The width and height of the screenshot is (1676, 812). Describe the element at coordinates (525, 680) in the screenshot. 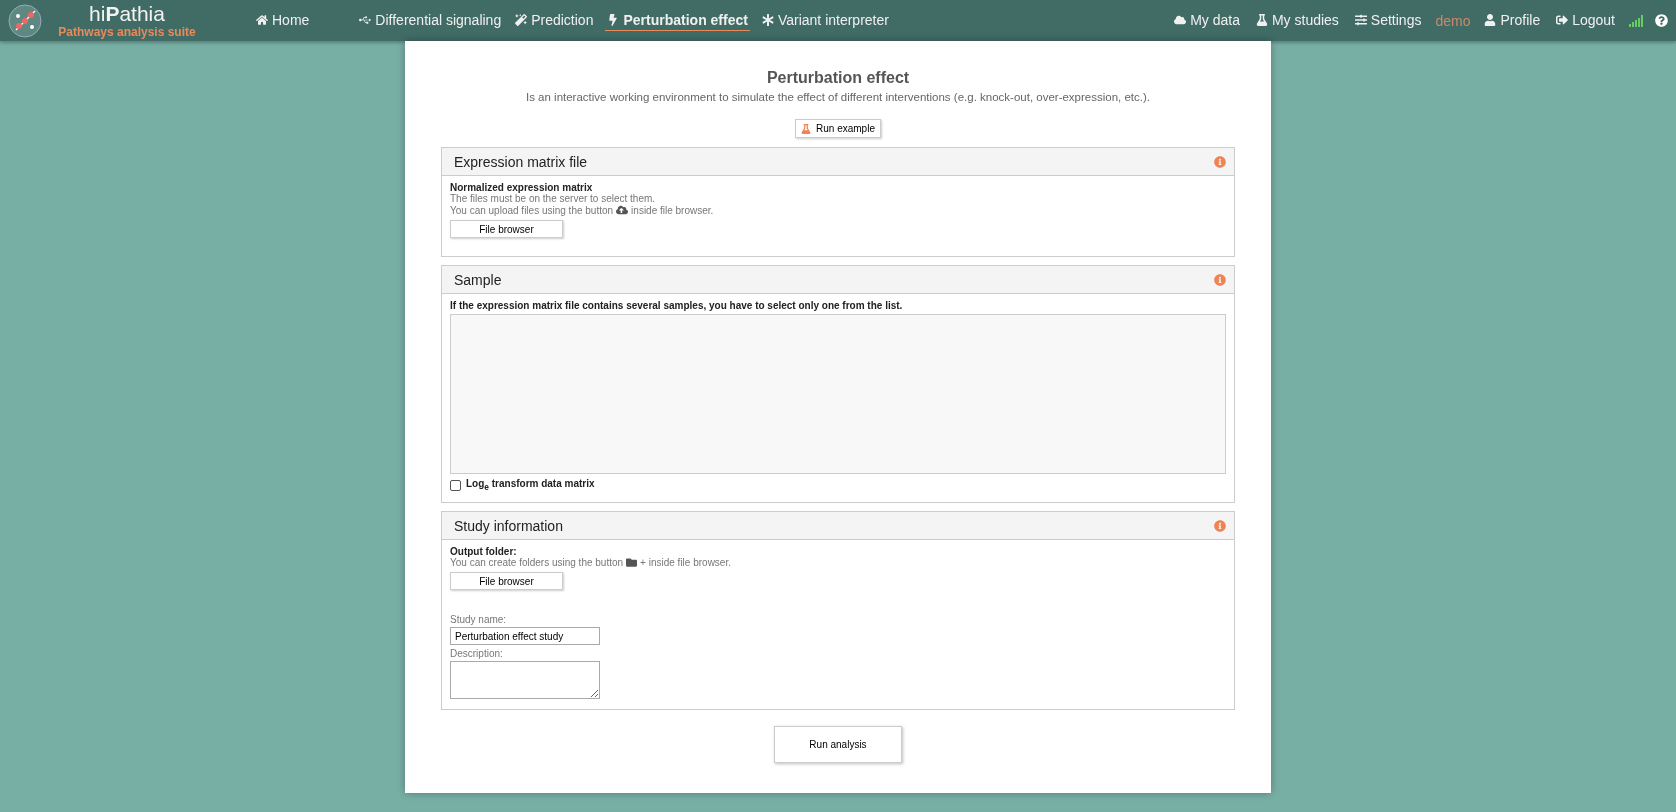

I see `description-field` at that location.